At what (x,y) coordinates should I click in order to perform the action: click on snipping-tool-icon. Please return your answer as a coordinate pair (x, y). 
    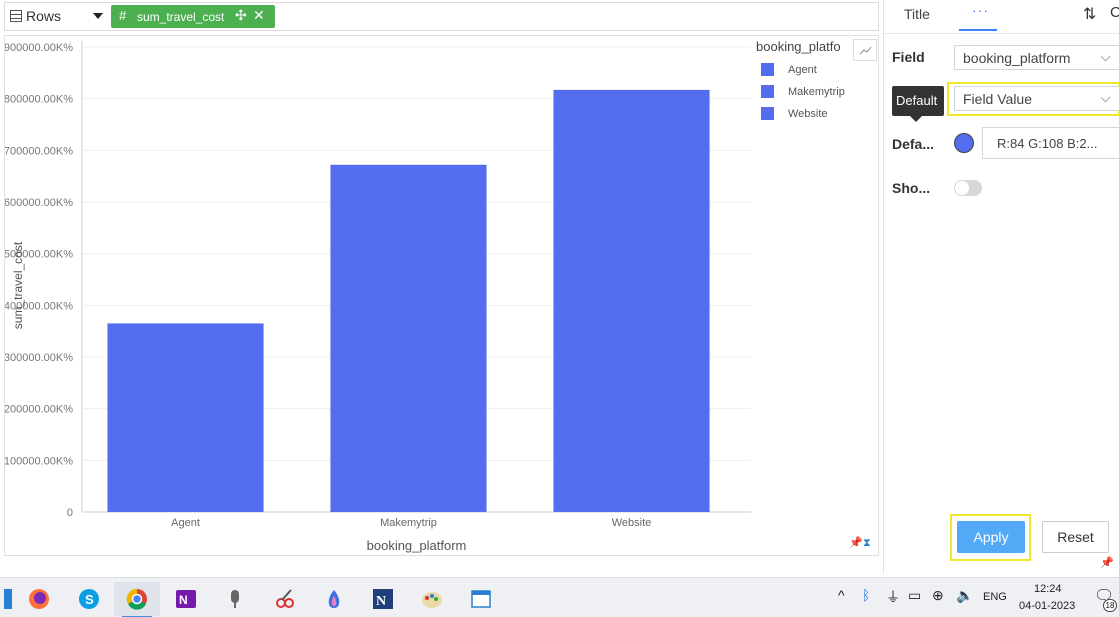
    Looking at the image, I should click on (285, 599).